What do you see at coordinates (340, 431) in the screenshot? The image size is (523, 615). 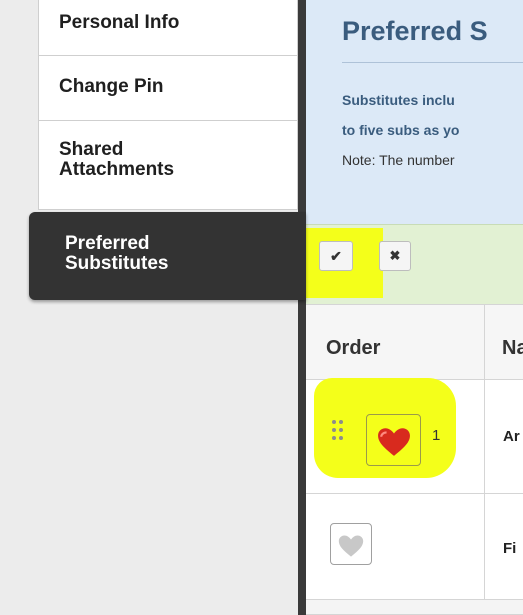 I see `drag-handle-icon` at bounding box center [340, 431].